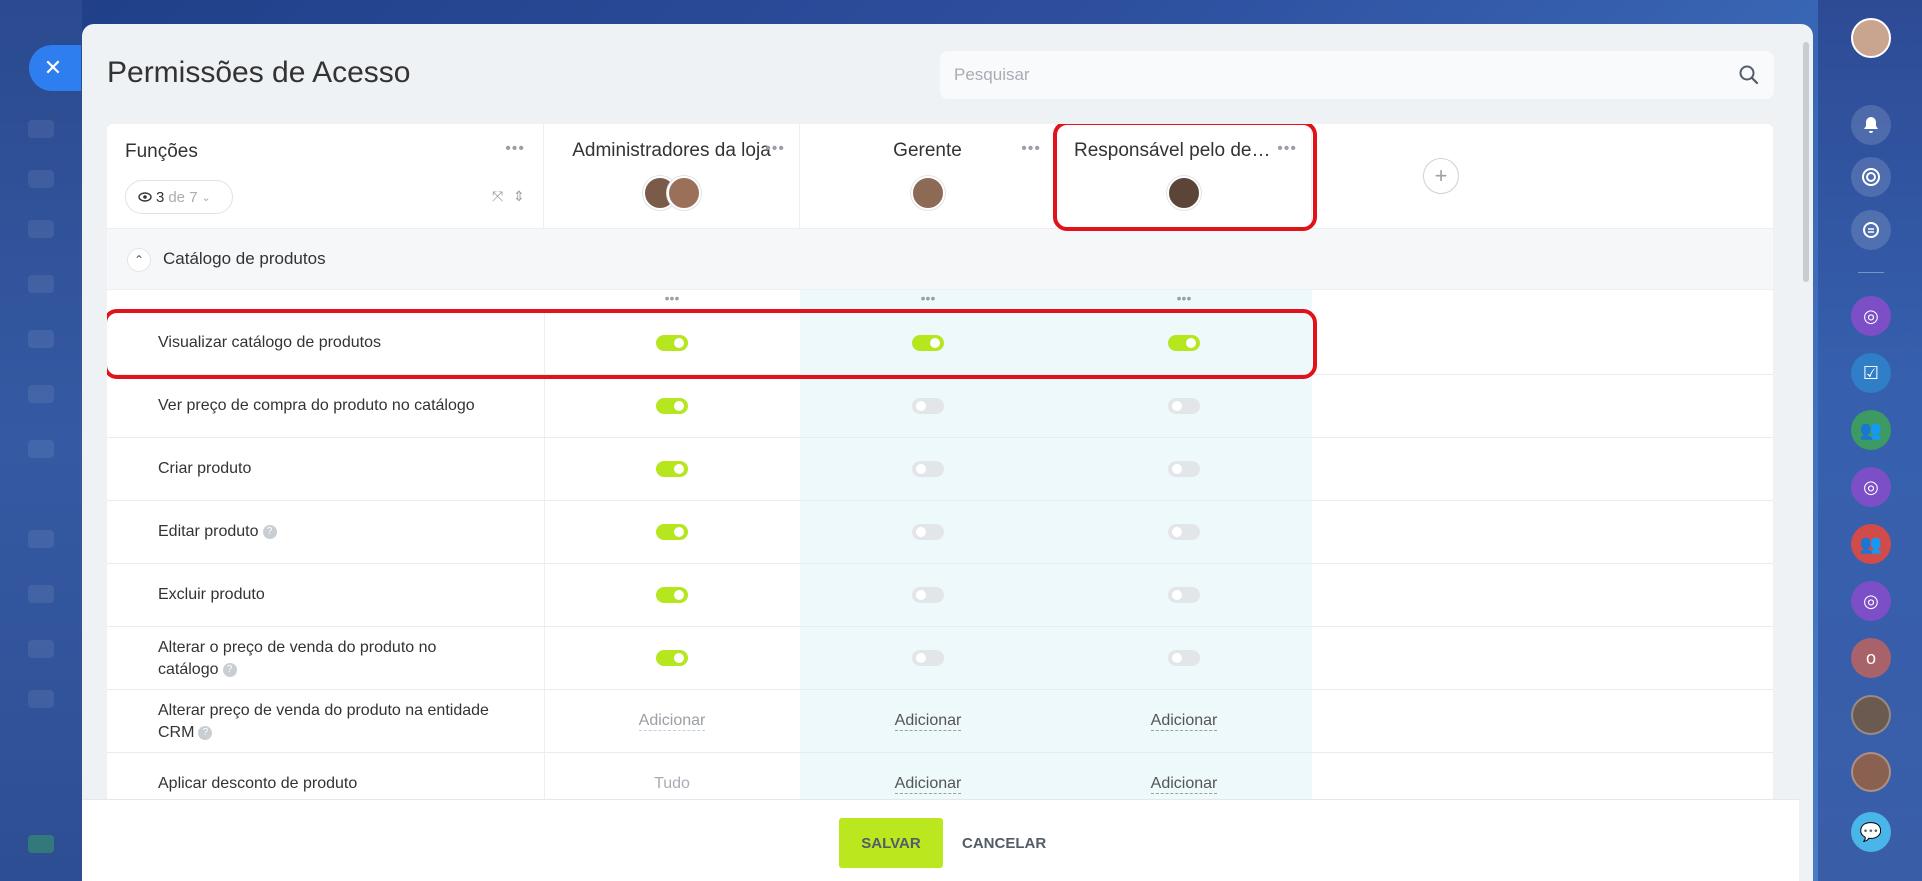  What do you see at coordinates (1004, 843) in the screenshot?
I see `cancel-button: CANCELAR` at bounding box center [1004, 843].